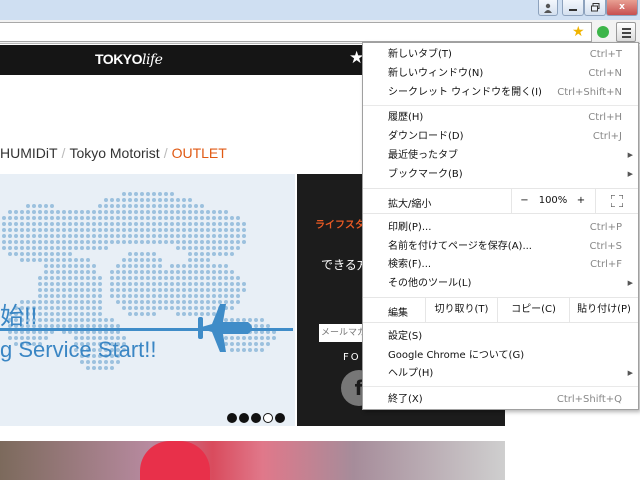 Image resolution: width=640 pixels, height=480 pixels. I want to click on photo-banner, so click(252, 460).